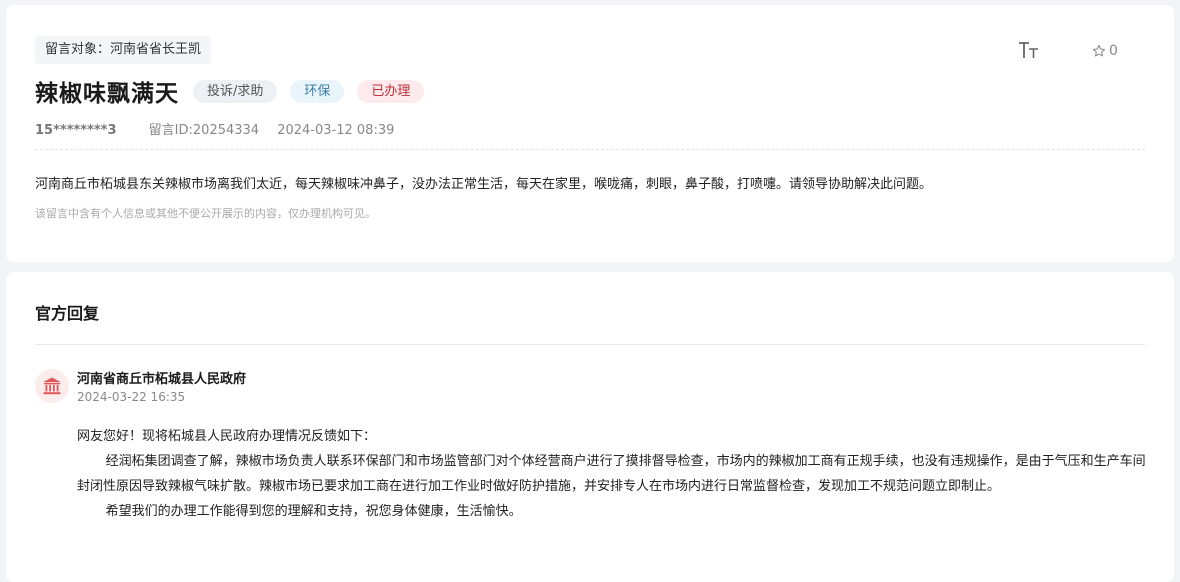 The width and height of the screenshot is (1180, 582). Describe the element at coordinates (67, 313) in the screenshot. I see `reply-heading: 官方回复` at that location.